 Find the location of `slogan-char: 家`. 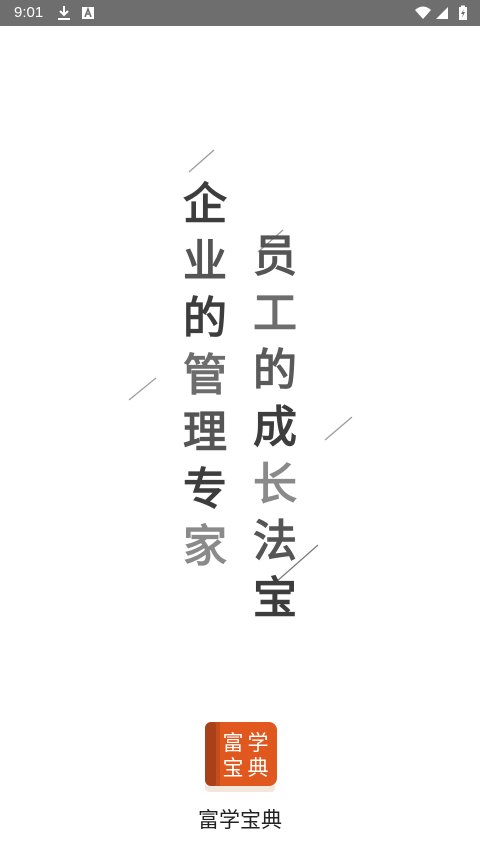

slogan-char: 家 is located at coordinates (205, 546).